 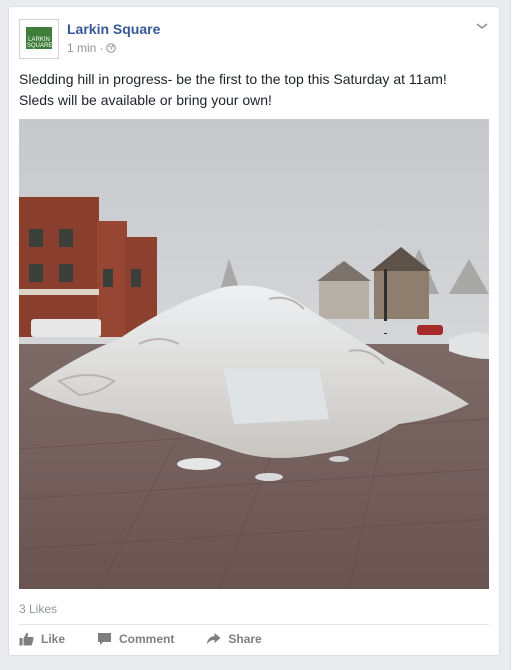 What do you see at coordinates (40, 43) in the screenshot?
I see `avatar-logo-text: LARKIN SQUARE` at bounding box center [40, 43].